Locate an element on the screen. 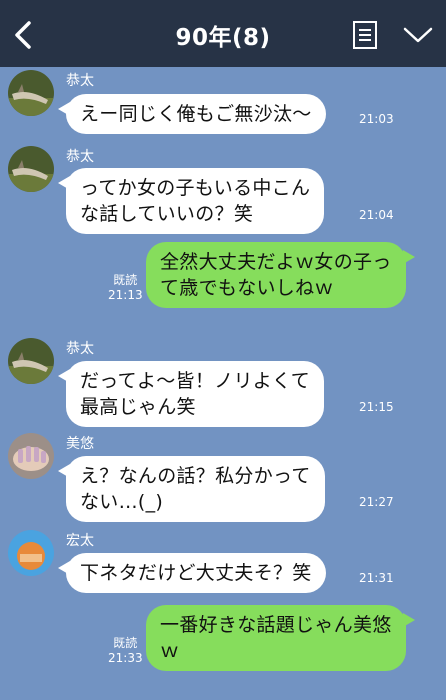 This screenshot has width=446, height=700. chevron-left-icon is located at coordinates (23, 35).